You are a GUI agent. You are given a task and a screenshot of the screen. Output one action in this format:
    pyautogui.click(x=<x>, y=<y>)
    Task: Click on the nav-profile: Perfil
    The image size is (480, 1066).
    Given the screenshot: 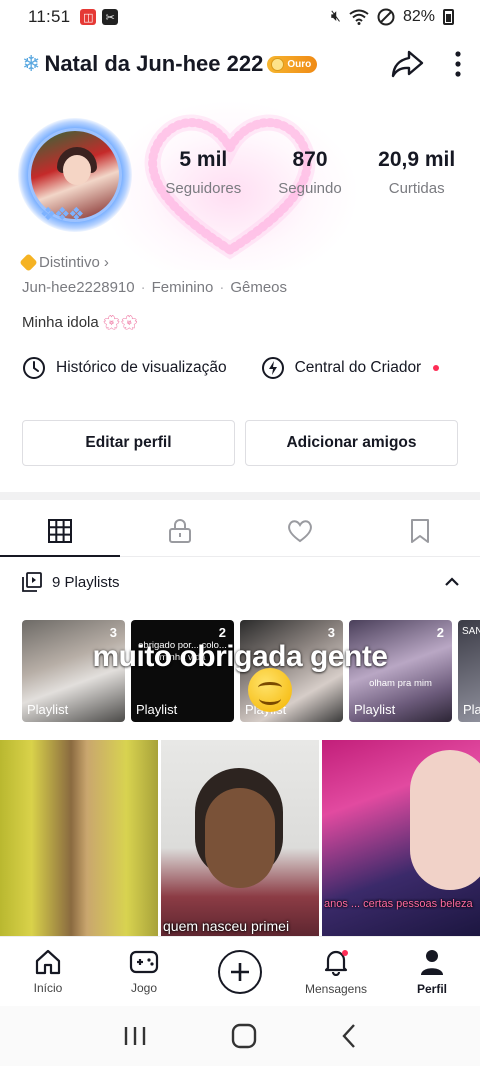 What is the action you would take?
    pyautogui.click(x=432, y=972)
    